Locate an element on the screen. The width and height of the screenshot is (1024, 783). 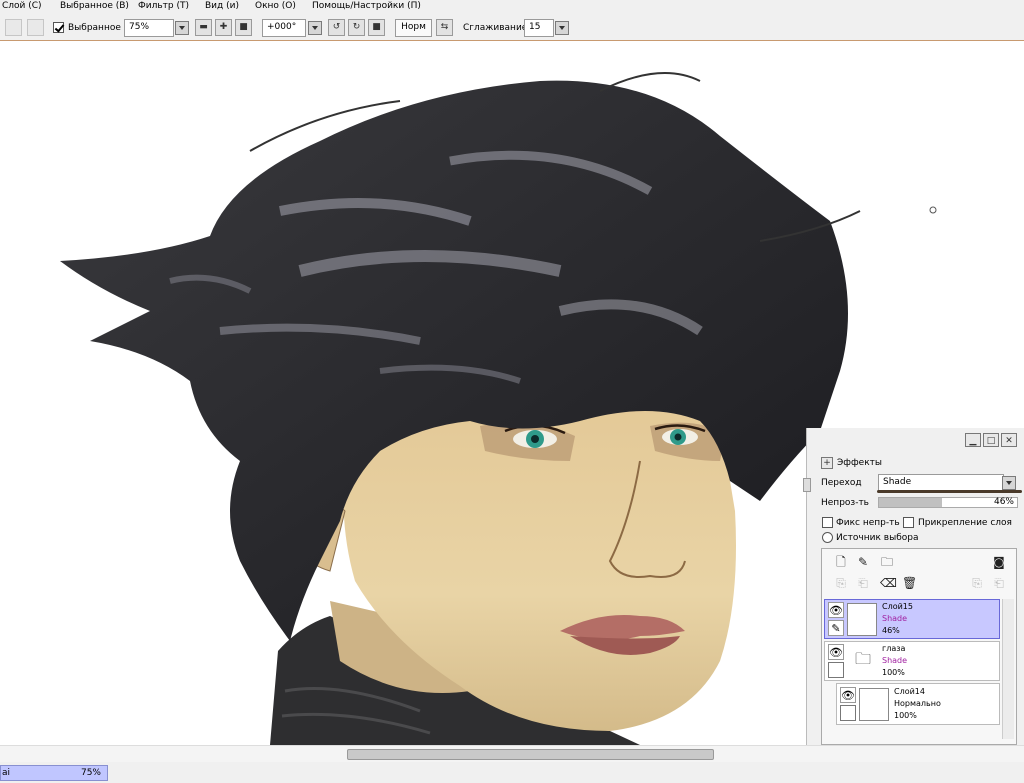
rotation-value: +000° is located at coordinates (282, 27).